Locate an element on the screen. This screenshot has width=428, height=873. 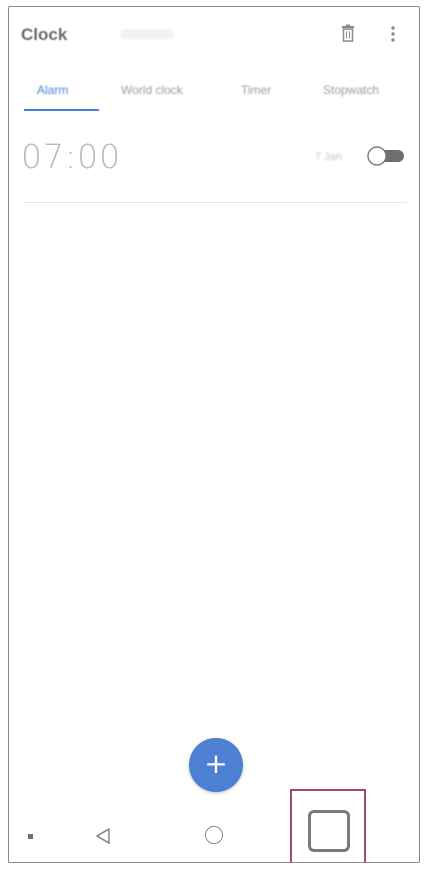
active-tab-indicator is located at coordinates (61, 110).